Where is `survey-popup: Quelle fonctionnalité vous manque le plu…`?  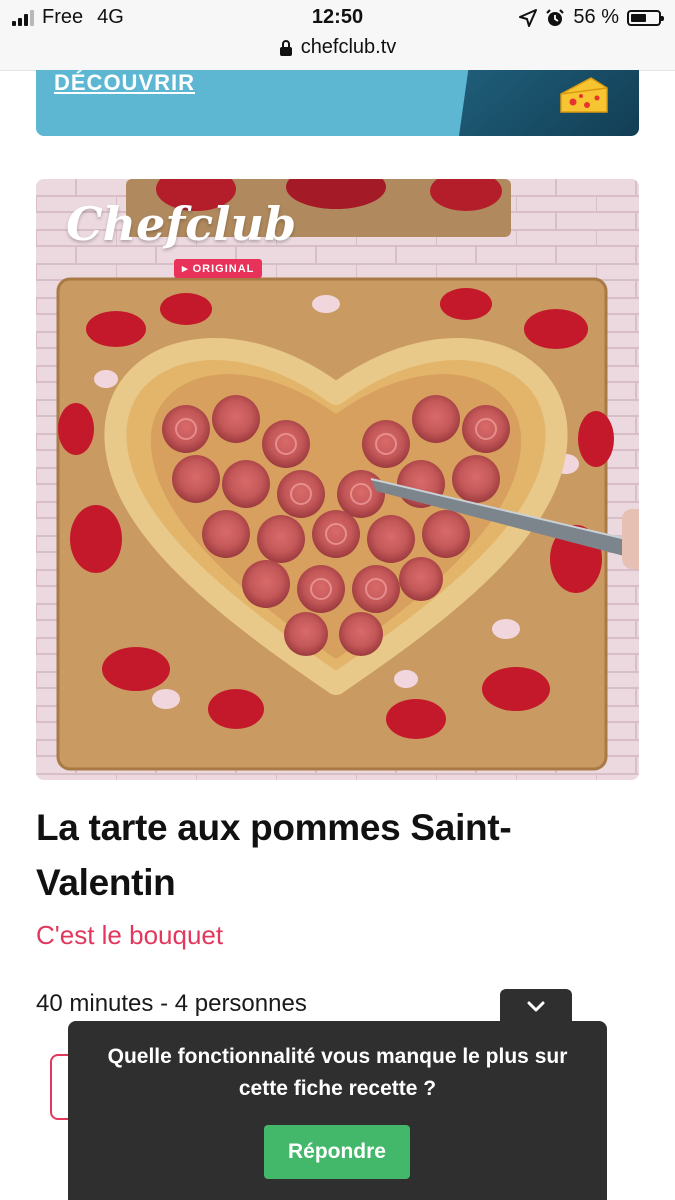
survey-popup: Quelle fonctionnalité vous manque le plu… is located at coordinates (337, 1110).